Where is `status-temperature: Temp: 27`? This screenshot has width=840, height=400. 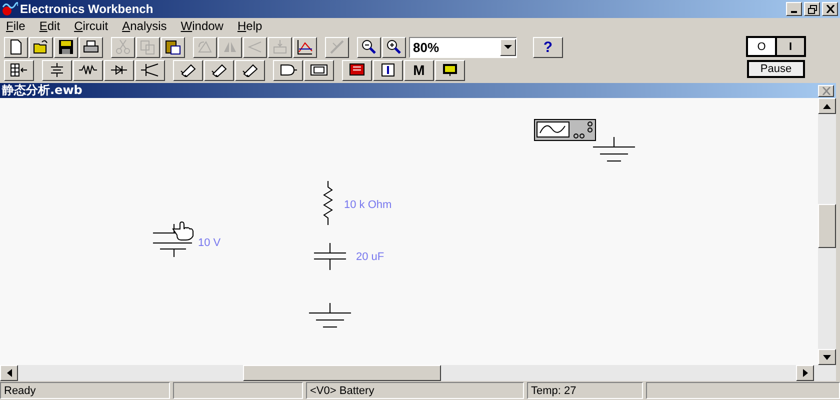
status-temperature: Temp: 27 is located at coordinates (585, 390).